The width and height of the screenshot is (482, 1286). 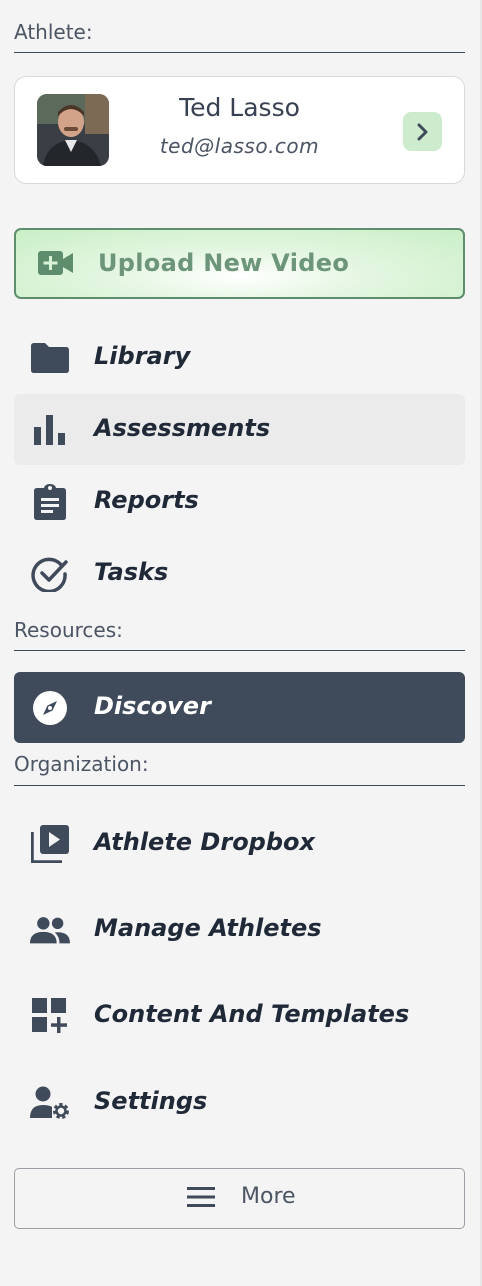 What do you see at coordinates (53, 32) in the screenshot?
I see `section-label-athlete: Athlete:` at bounding box center [53, 32].